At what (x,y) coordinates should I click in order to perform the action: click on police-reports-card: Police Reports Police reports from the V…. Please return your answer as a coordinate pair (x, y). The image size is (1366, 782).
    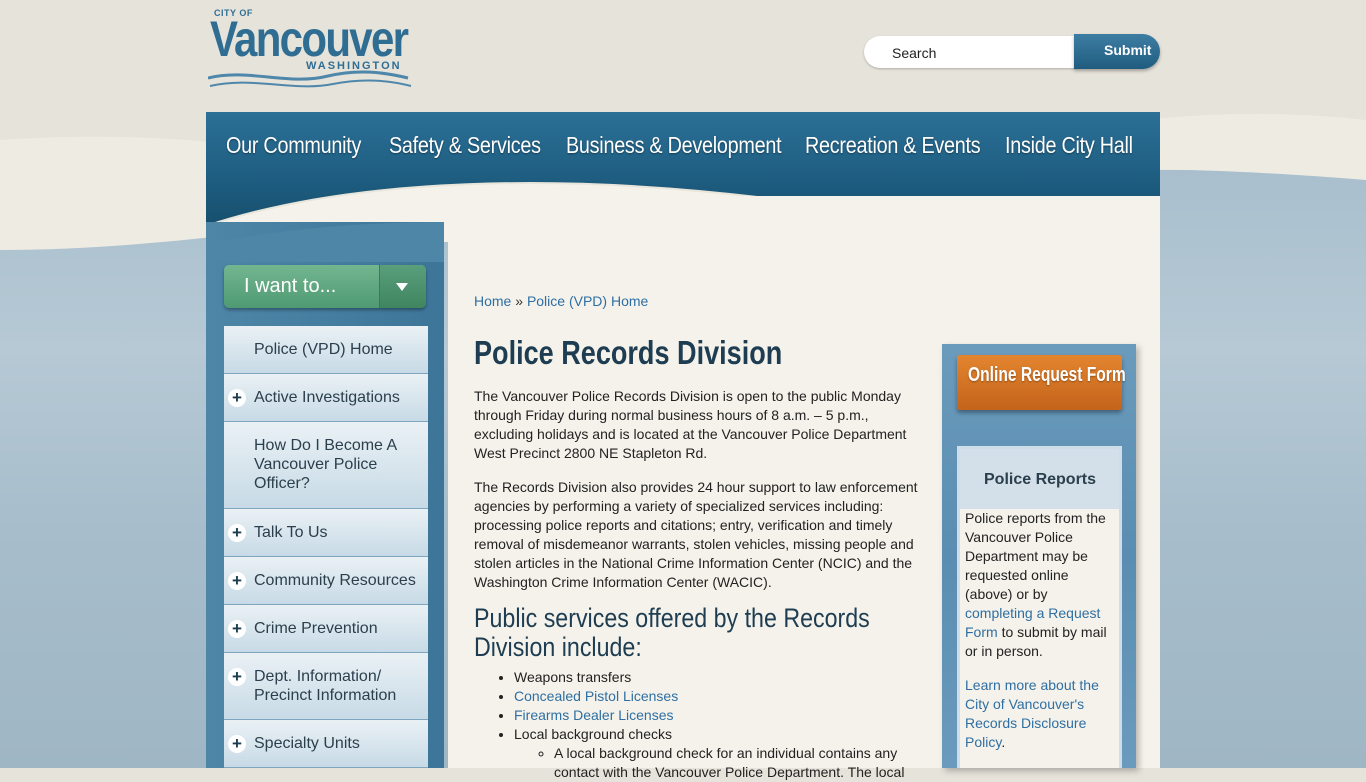
    Looking at the image, I should click on (1039, 607).